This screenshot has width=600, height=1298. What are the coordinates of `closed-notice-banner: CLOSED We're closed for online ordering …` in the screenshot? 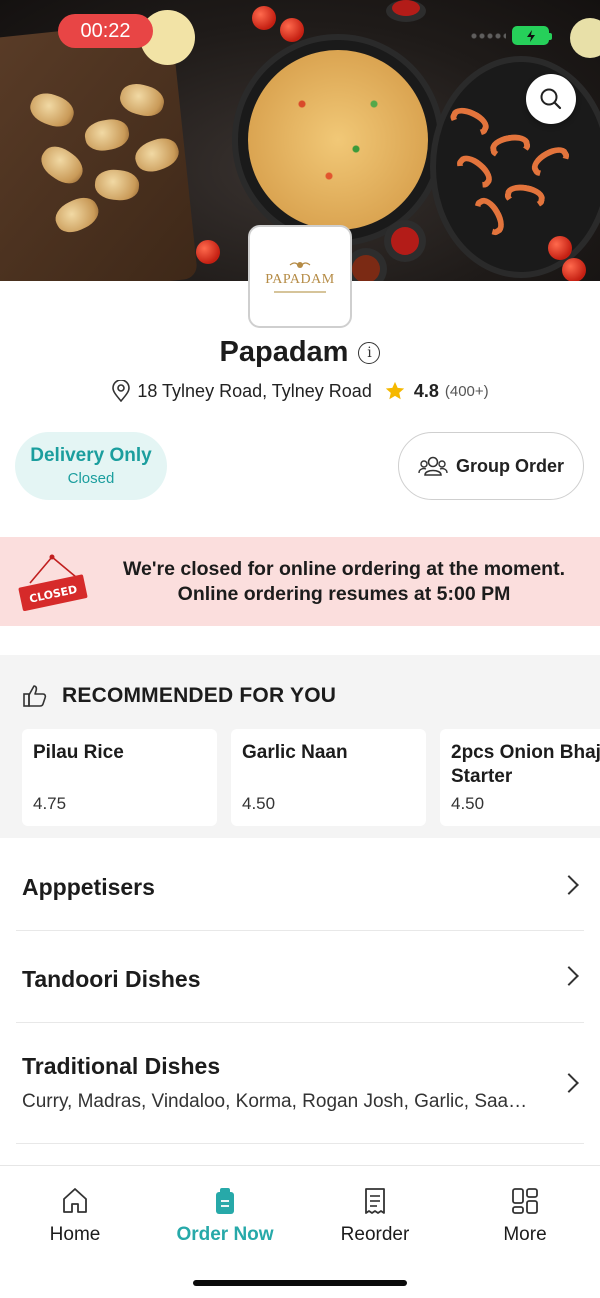 It's located at (300, 581).